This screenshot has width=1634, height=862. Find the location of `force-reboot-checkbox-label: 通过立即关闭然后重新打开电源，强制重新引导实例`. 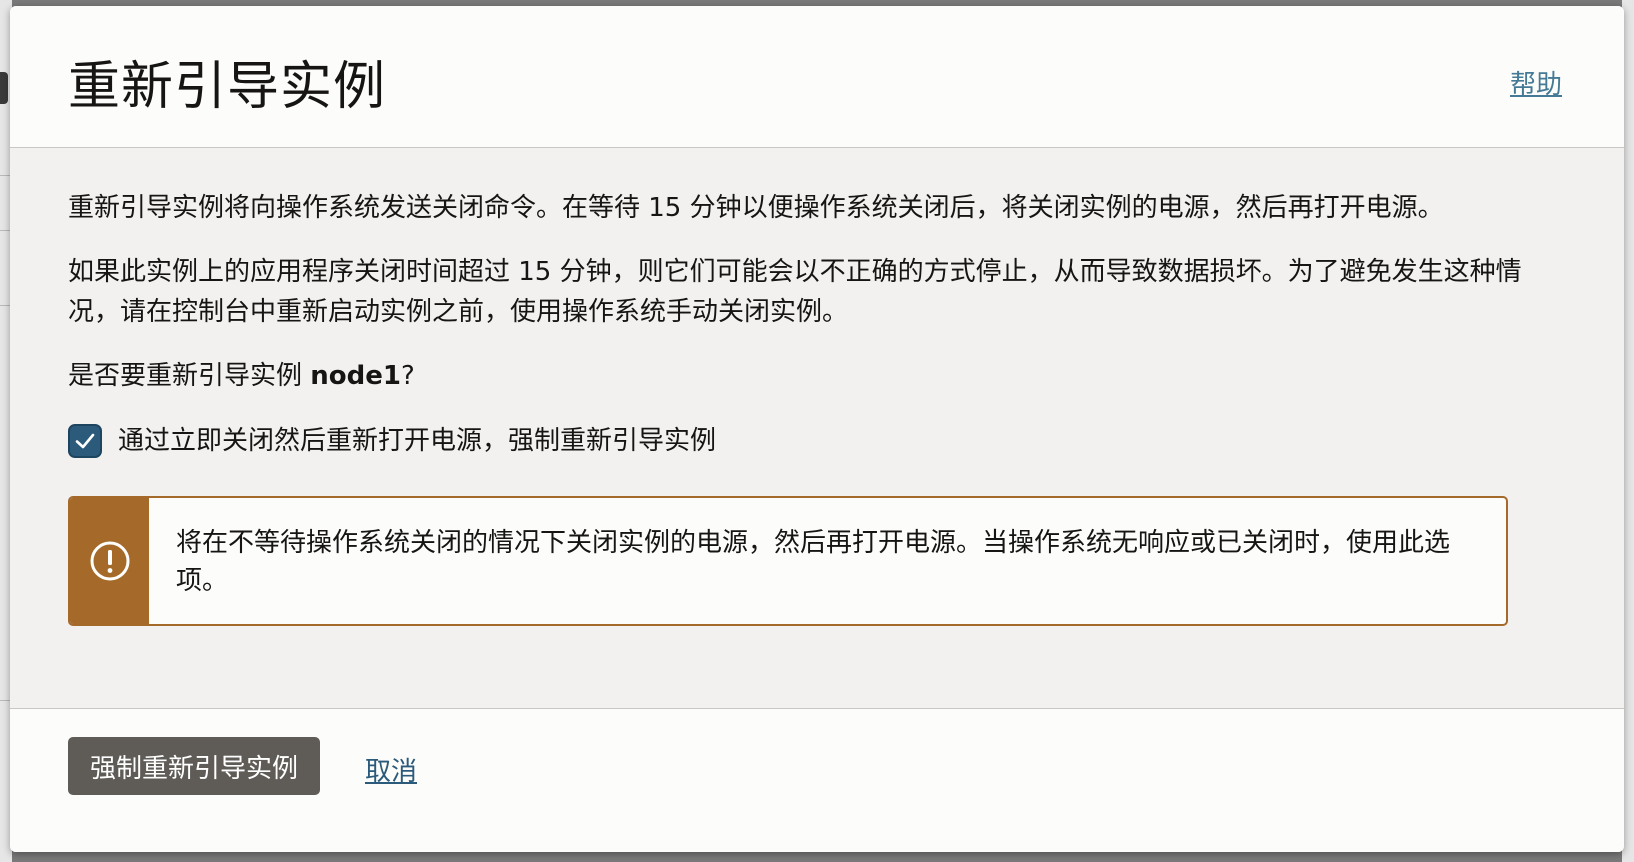

force-reboot-checkbox-label: 通过立即关闭然后重新打开电源，强制重新引导实例 is located at coordinates (417, 441).